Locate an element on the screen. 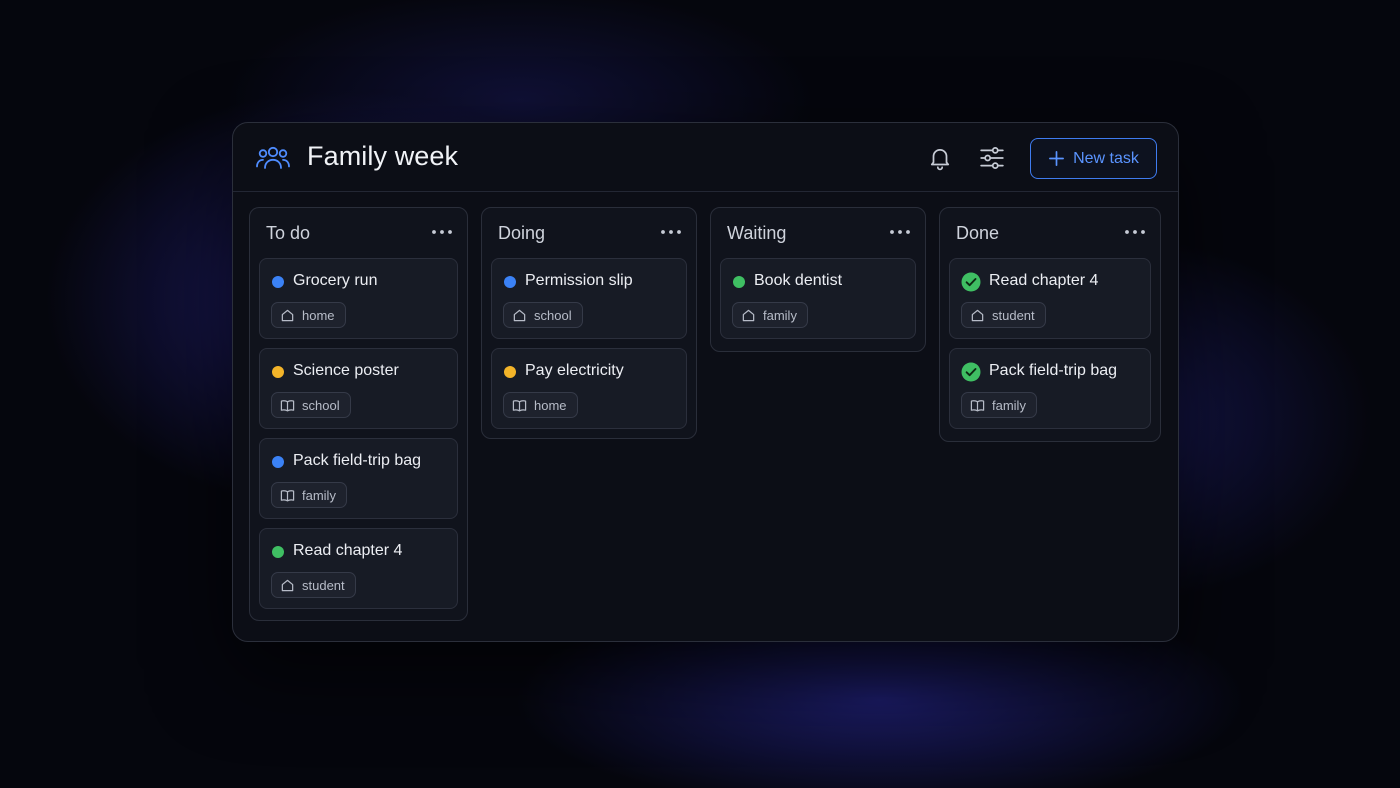  new-task-label: New task is located at coordinates (1106, 158).